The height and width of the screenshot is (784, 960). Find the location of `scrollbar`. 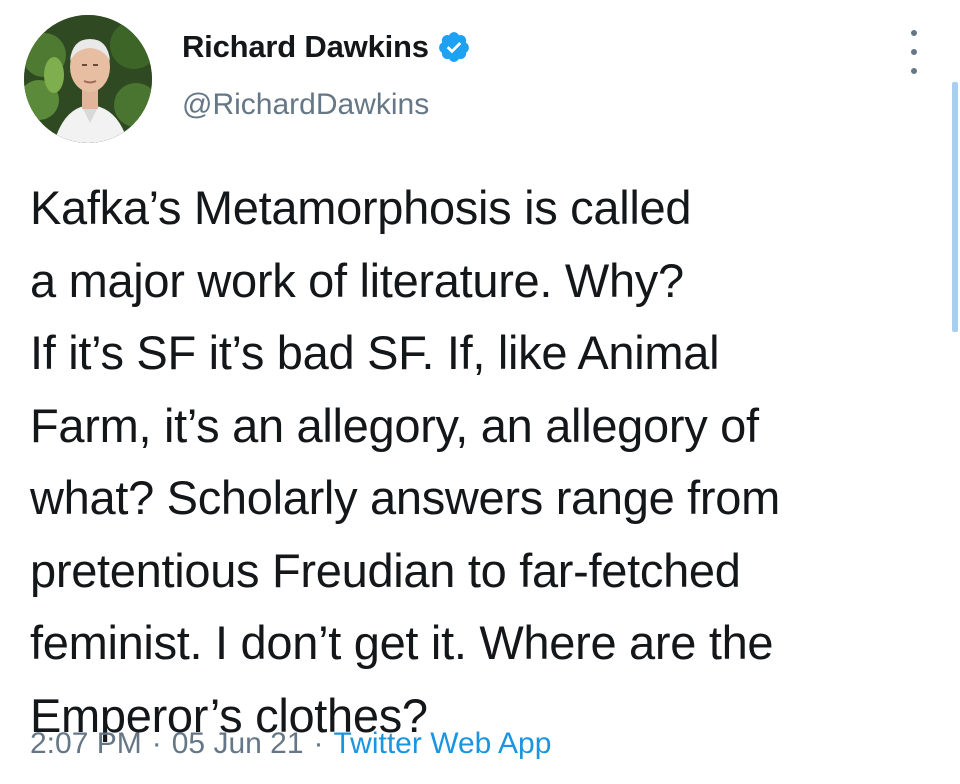

scrollbar is located at coordinates (955, 207).